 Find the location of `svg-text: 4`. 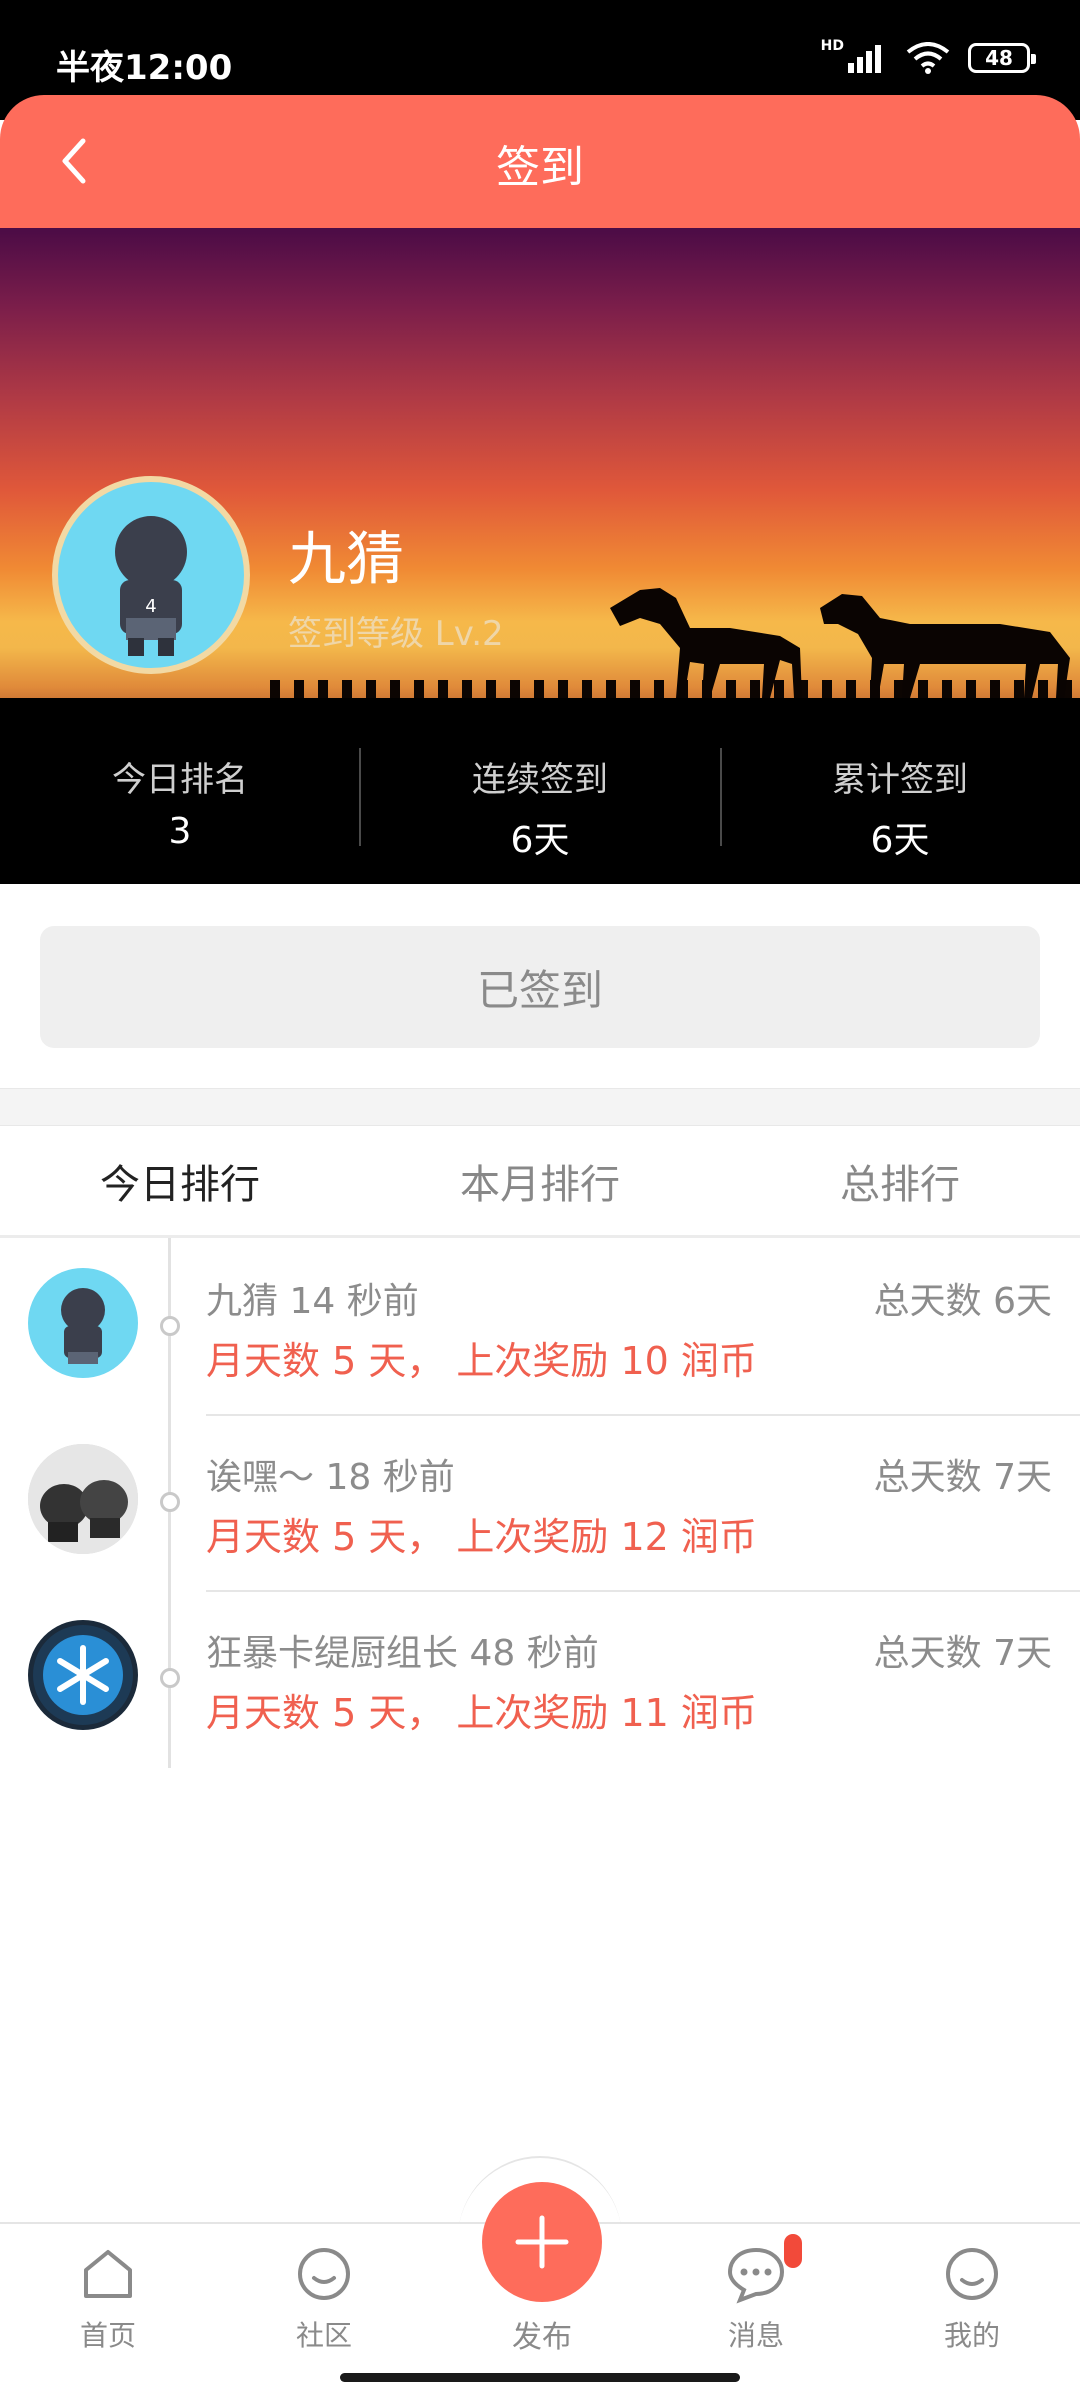

svg-text: 4 is located at coordinates (150, 606).